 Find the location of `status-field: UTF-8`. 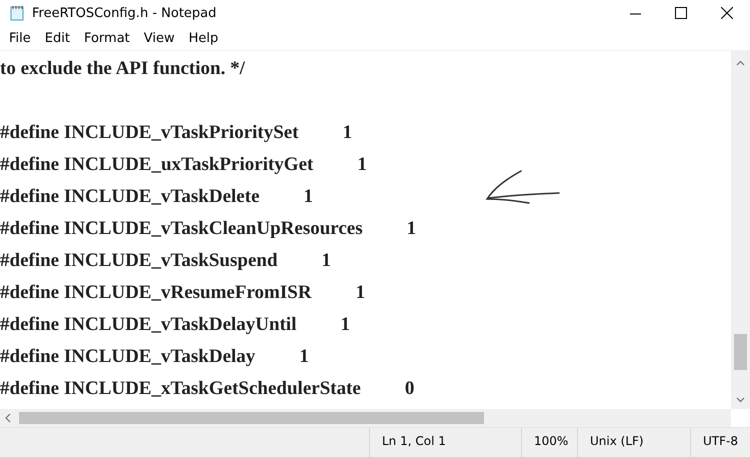

status-field: UTF-8 is located at coordinates (720, 442).